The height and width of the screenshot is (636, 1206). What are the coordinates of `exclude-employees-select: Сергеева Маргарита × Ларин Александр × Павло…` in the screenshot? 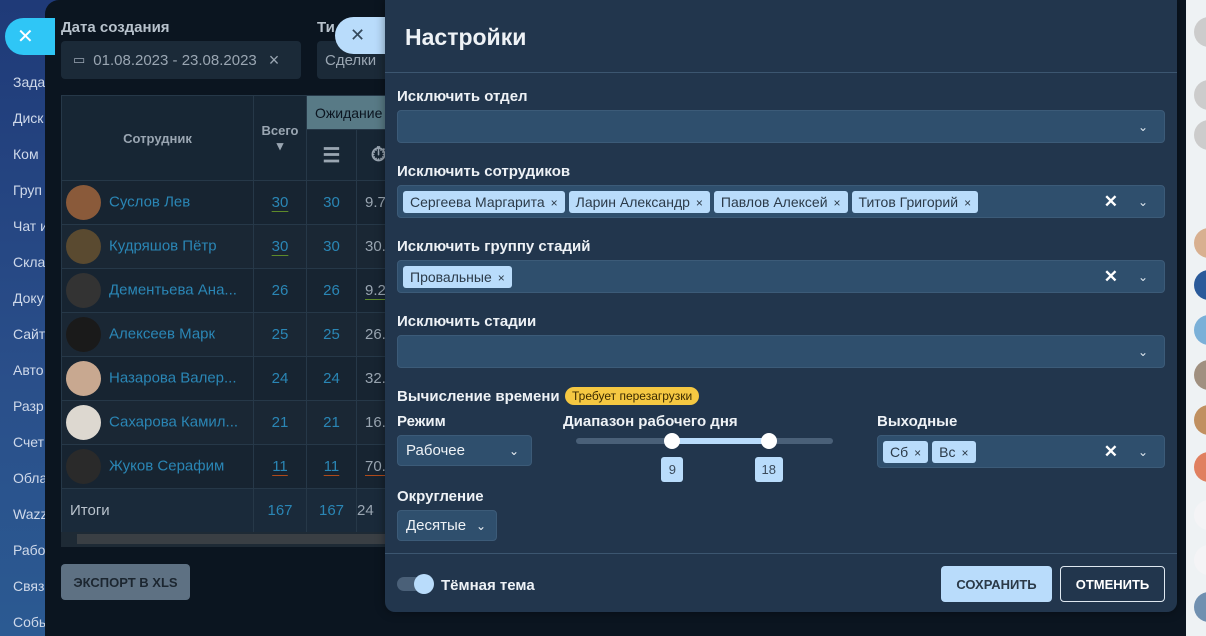 It's located at (781, 201).